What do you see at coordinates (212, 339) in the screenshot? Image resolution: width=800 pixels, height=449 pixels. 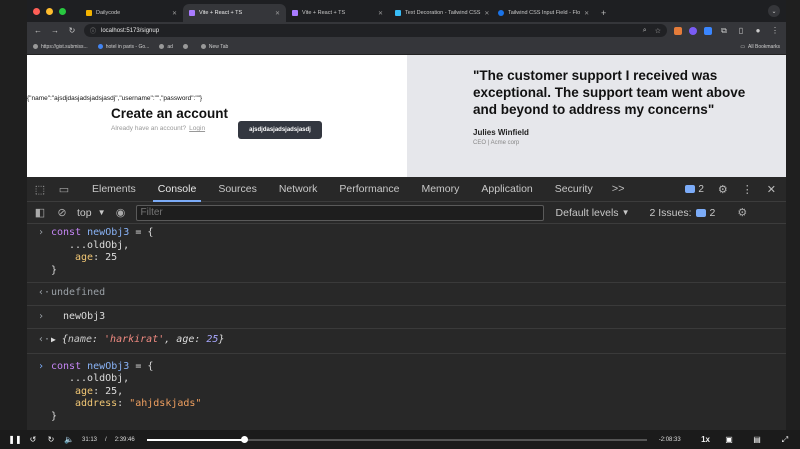 I see `object-number-value: 25` at bounding box center [212, 339].